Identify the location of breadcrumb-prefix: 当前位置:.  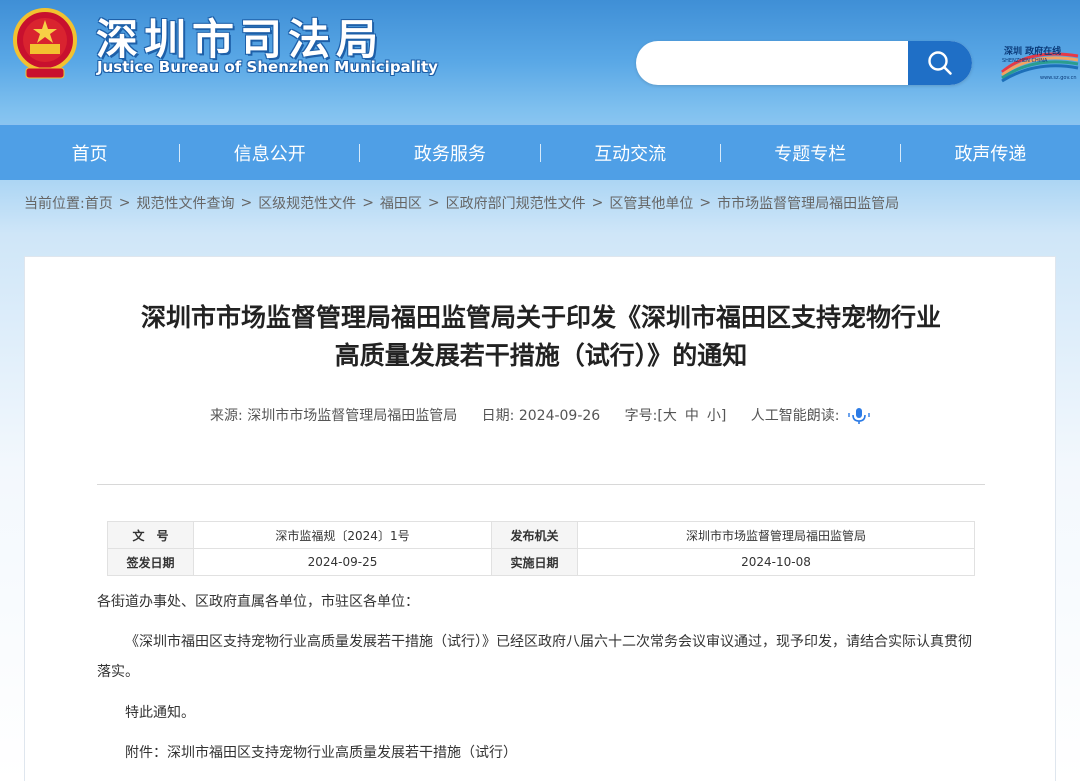
(54, 204).